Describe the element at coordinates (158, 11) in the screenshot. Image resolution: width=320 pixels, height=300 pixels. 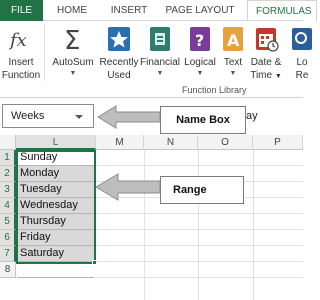
I see `ribbon-tab-bar: FILE HOME INSERT PAGE LAYOUT FORMULAS` at that location.